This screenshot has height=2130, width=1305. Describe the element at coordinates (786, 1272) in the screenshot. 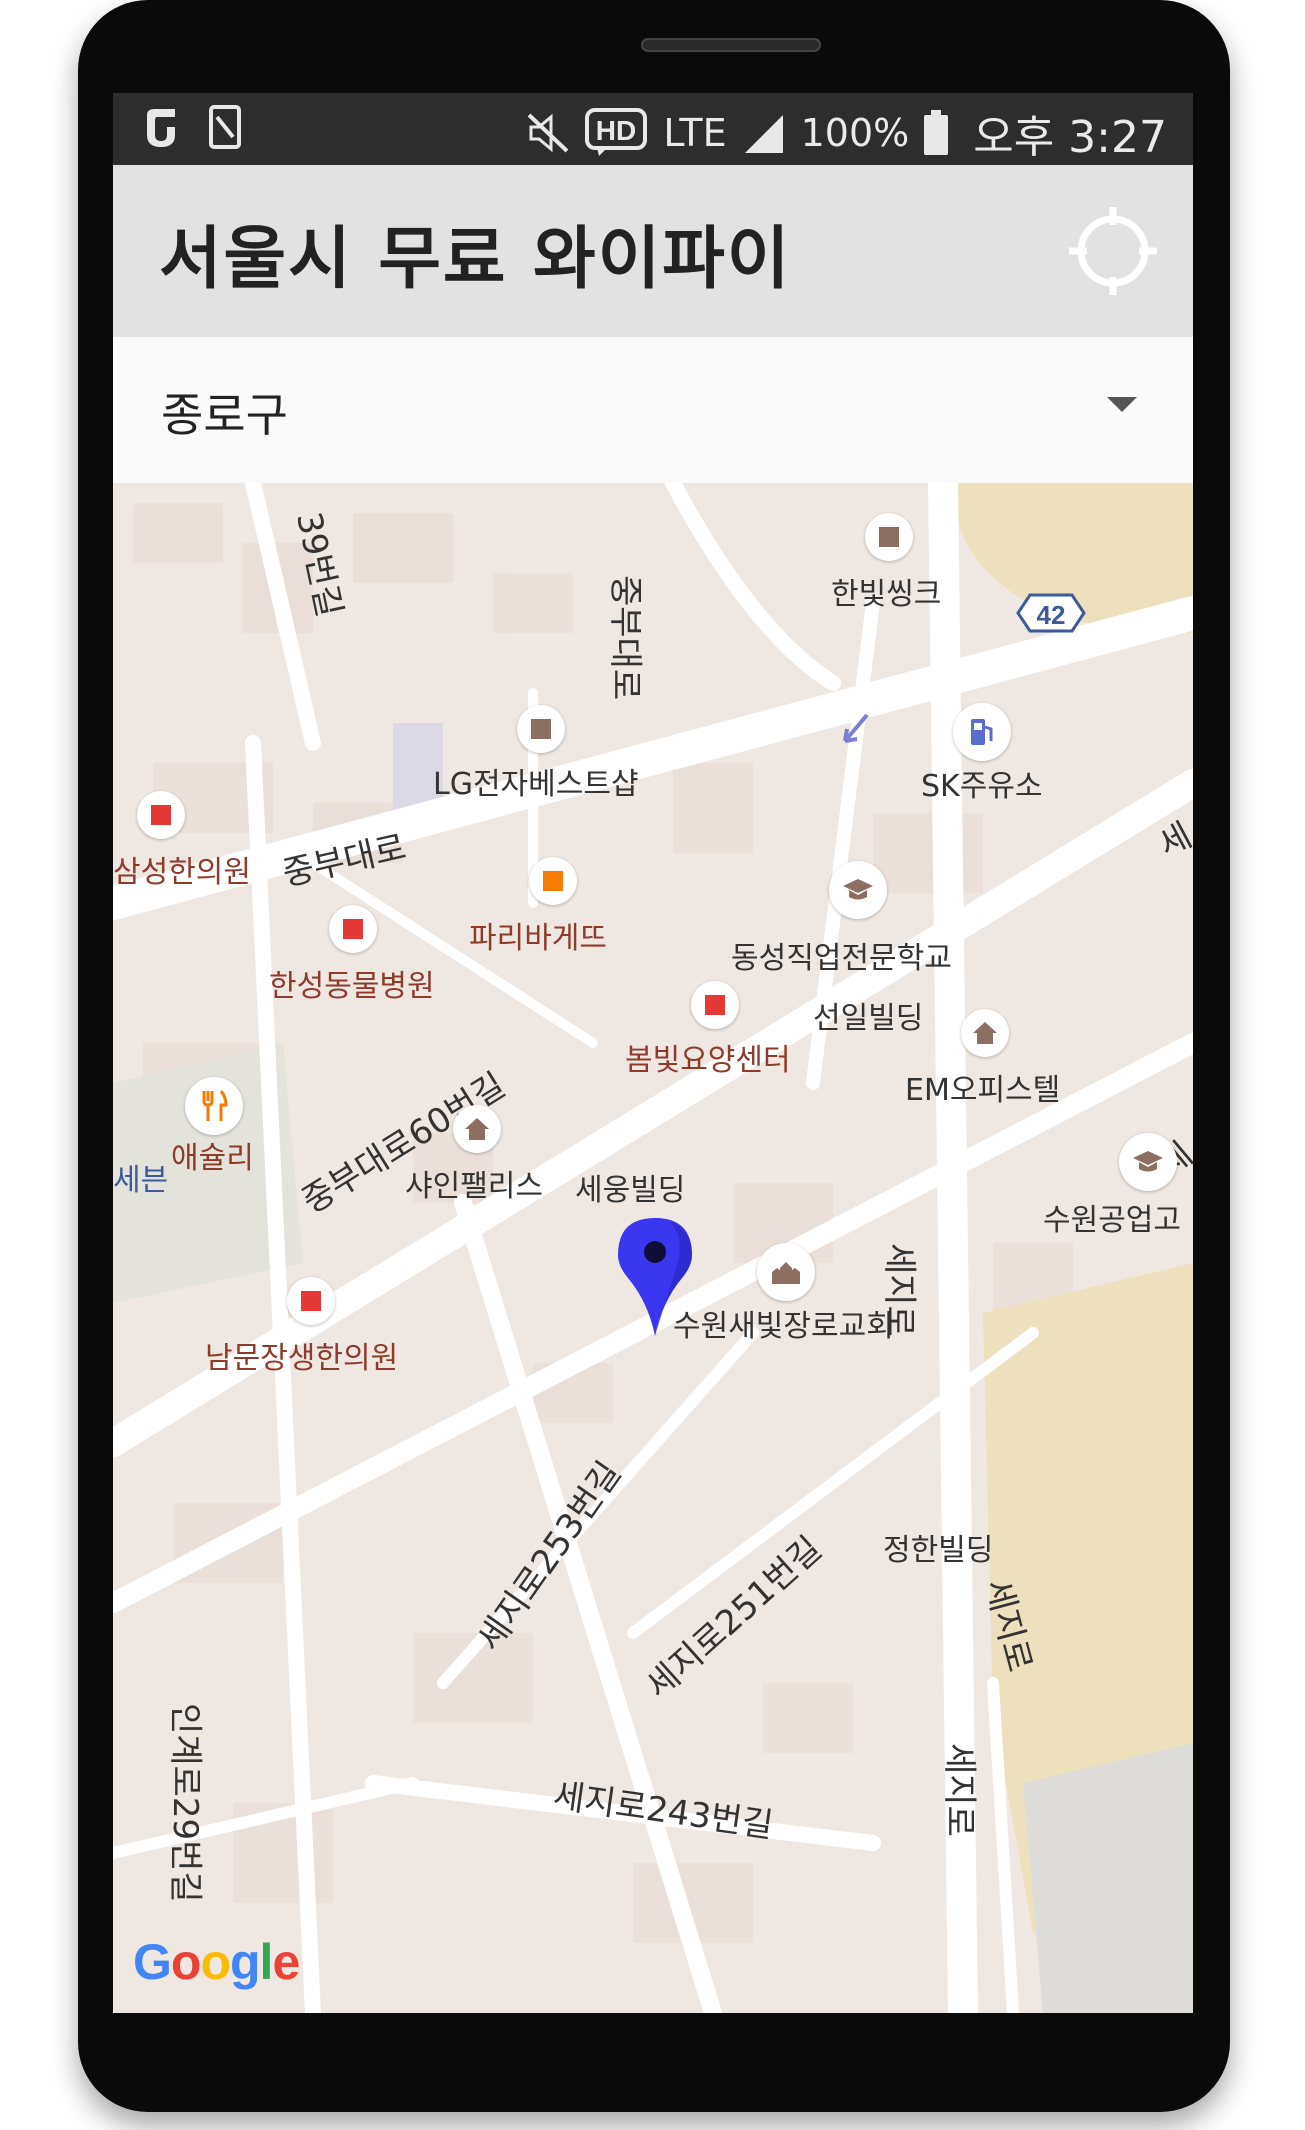

I see `church-icon` at that location.